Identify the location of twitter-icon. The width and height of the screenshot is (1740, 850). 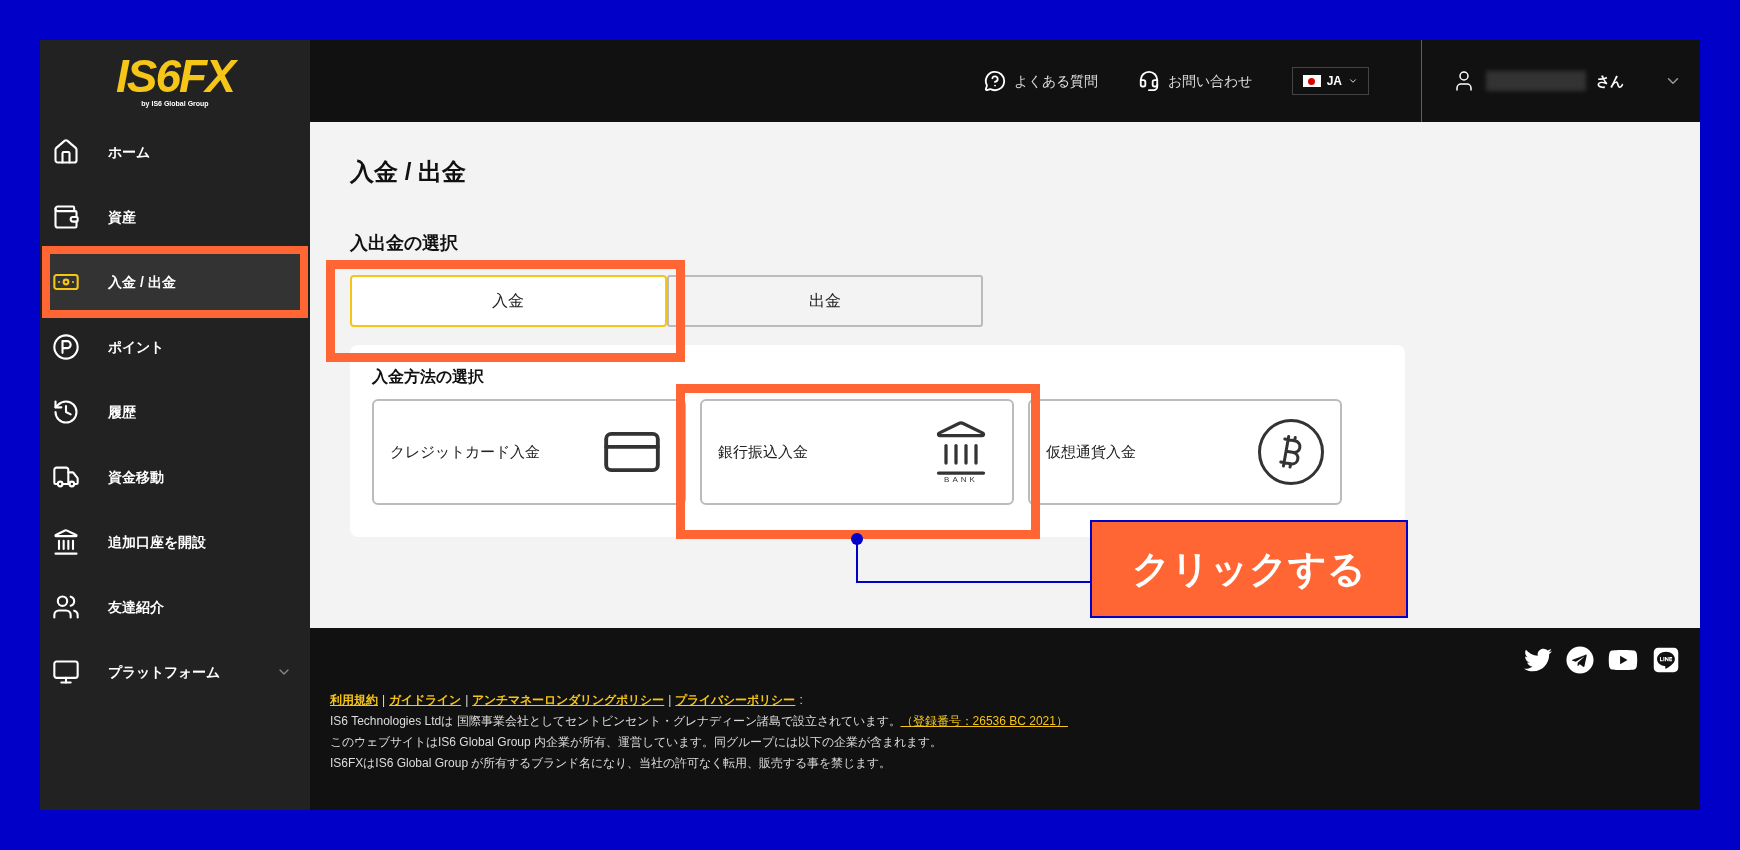
(1538, 660).